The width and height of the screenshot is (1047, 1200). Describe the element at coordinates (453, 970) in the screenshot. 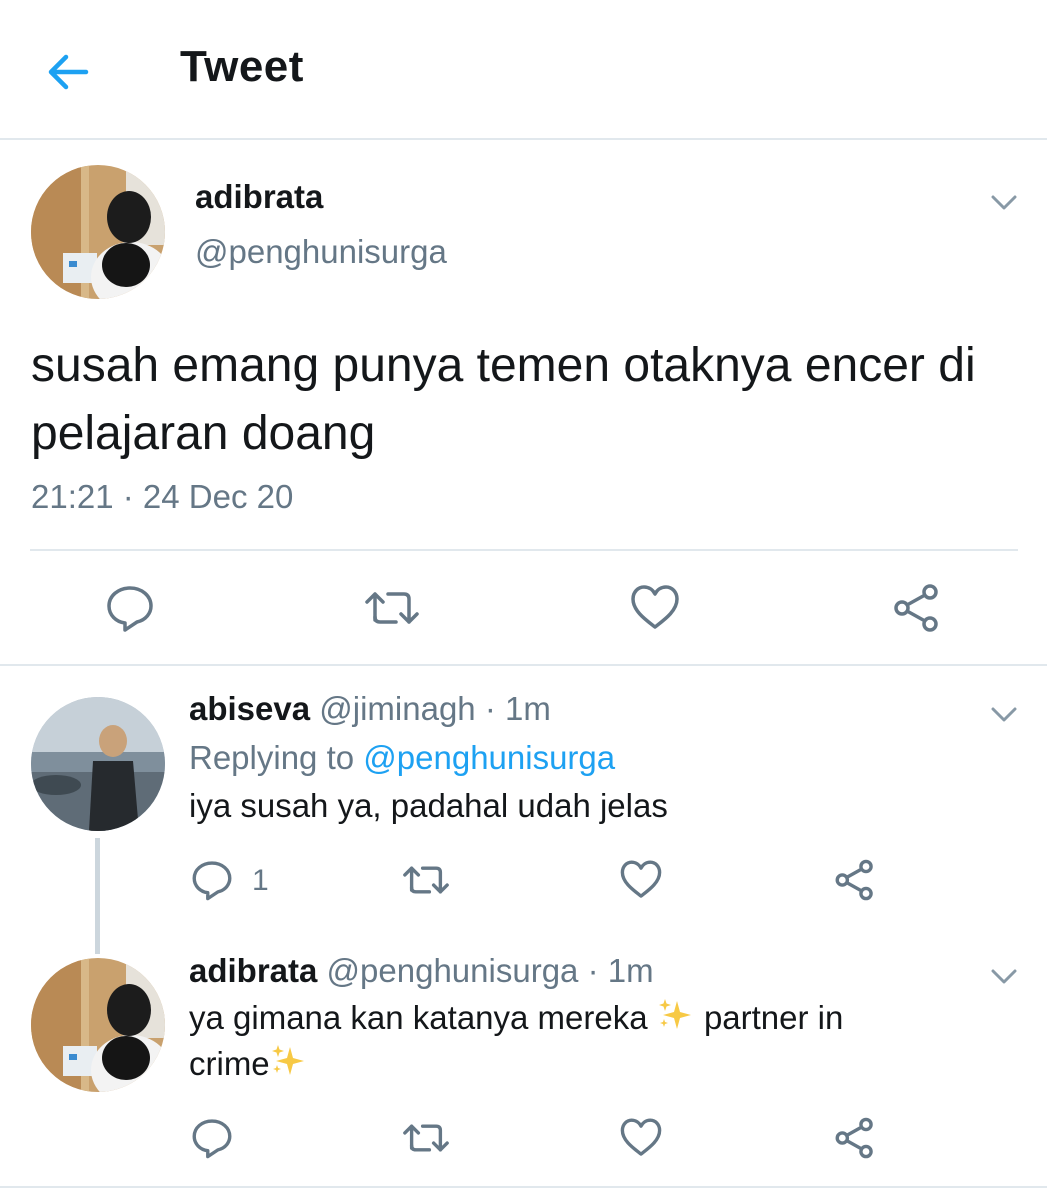

I see `reply-handle: @penghunisurga` at that location.